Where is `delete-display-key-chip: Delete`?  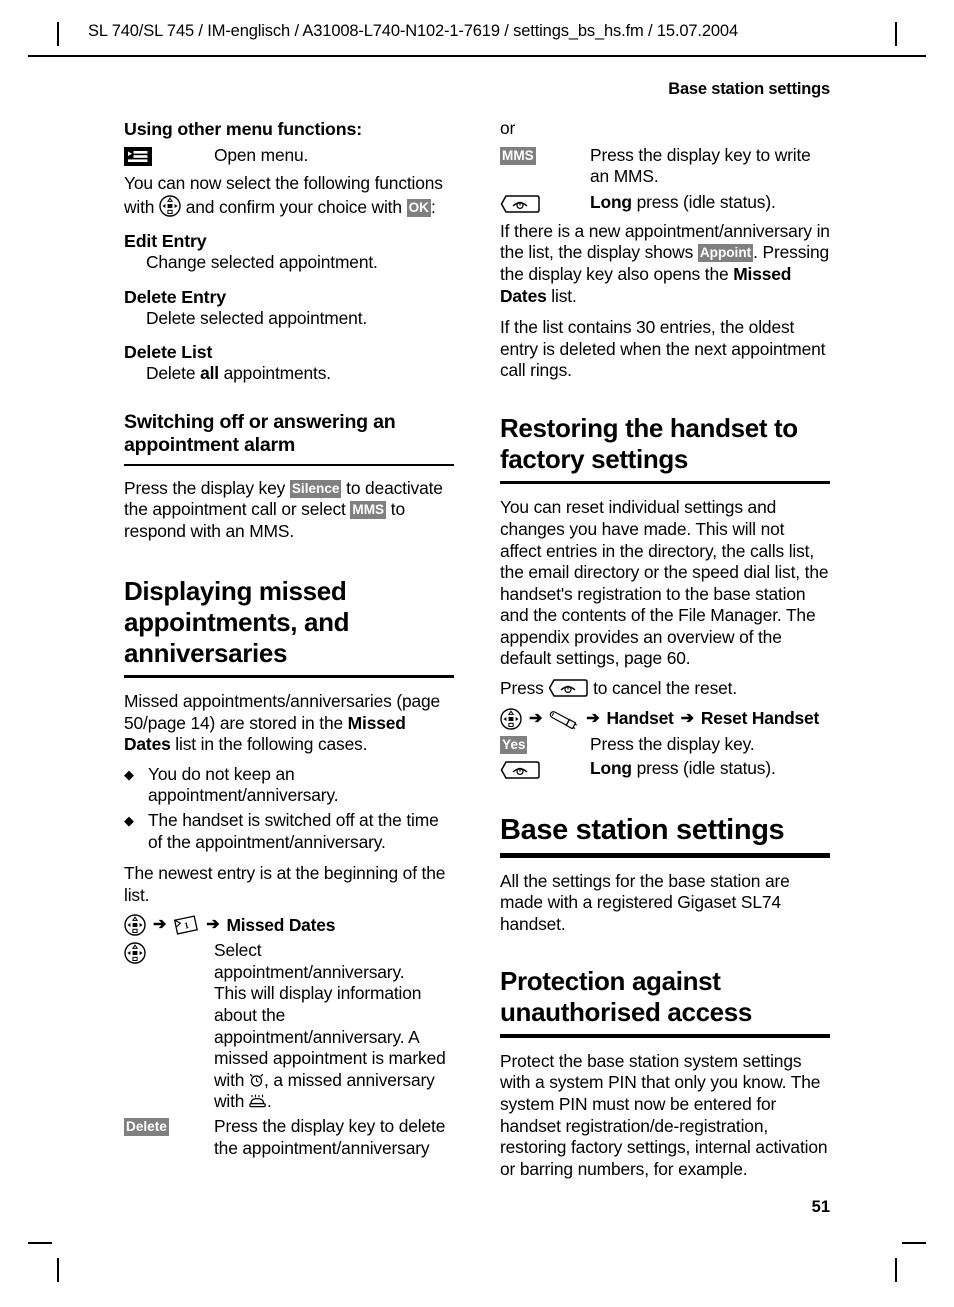
delete-display-key-chip: Delete is located at coordinates (146, 1127).